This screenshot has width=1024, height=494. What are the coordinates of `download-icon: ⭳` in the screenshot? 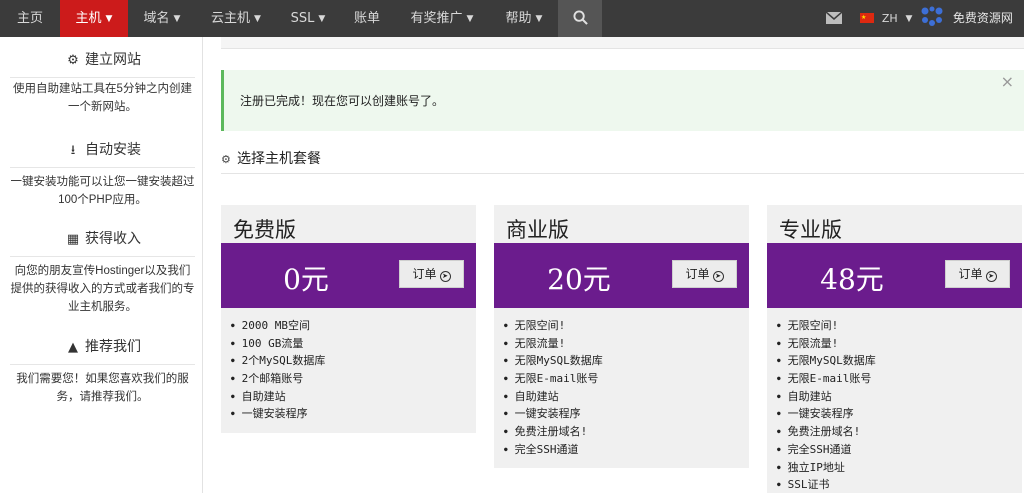 It's located at (73, 150).